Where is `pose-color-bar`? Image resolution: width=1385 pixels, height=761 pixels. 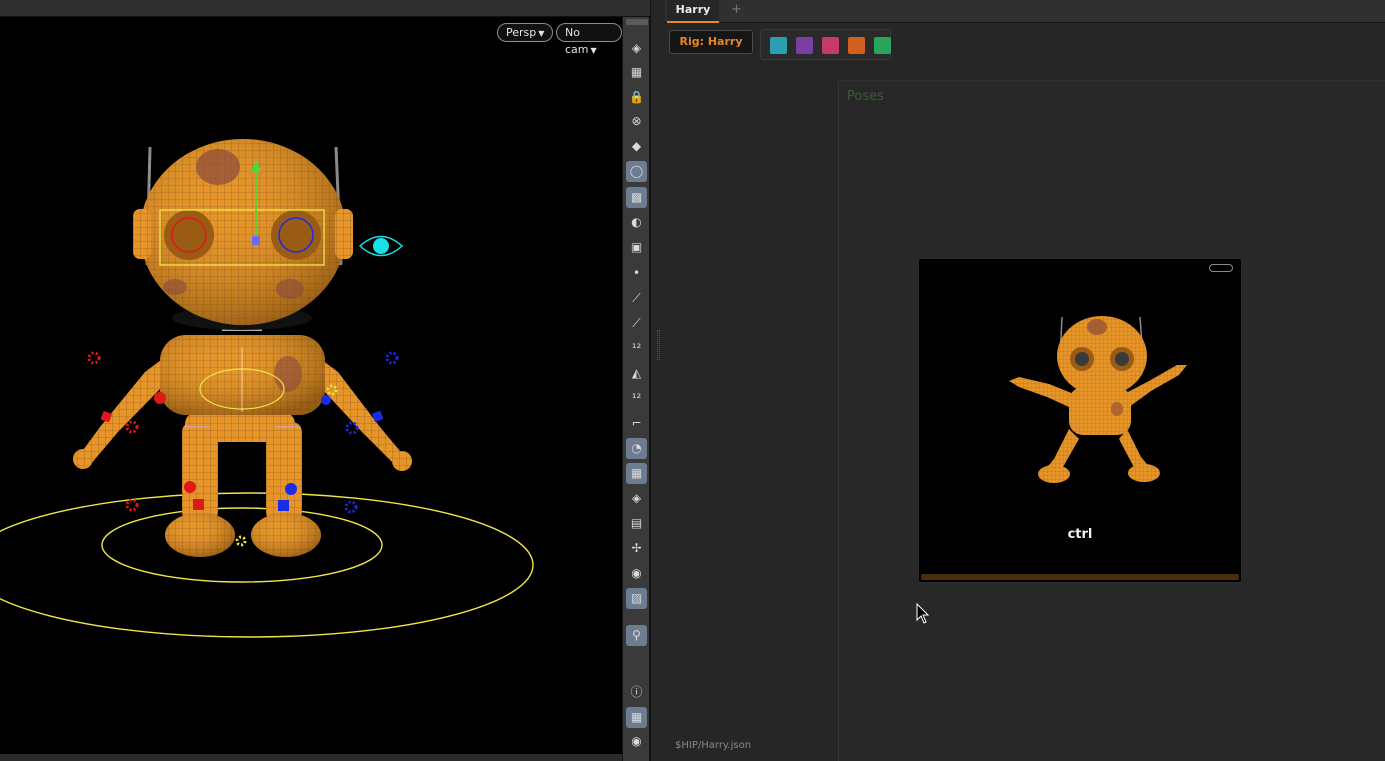
pose-color-bar is located at coordinates (1080, 577).